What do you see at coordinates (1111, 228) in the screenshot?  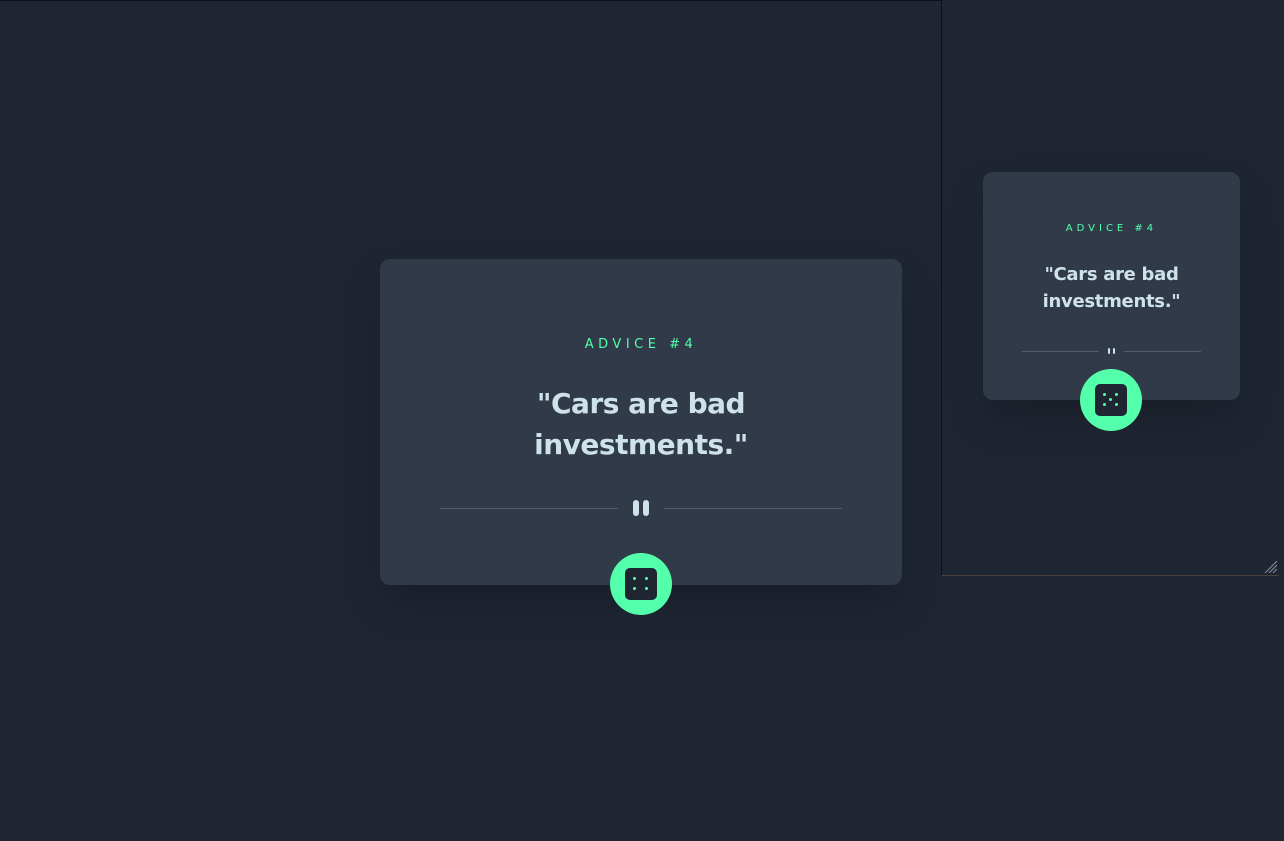 I see `advice-id-label-preview: ADVICE #4` at bounding box center [1111, 228].